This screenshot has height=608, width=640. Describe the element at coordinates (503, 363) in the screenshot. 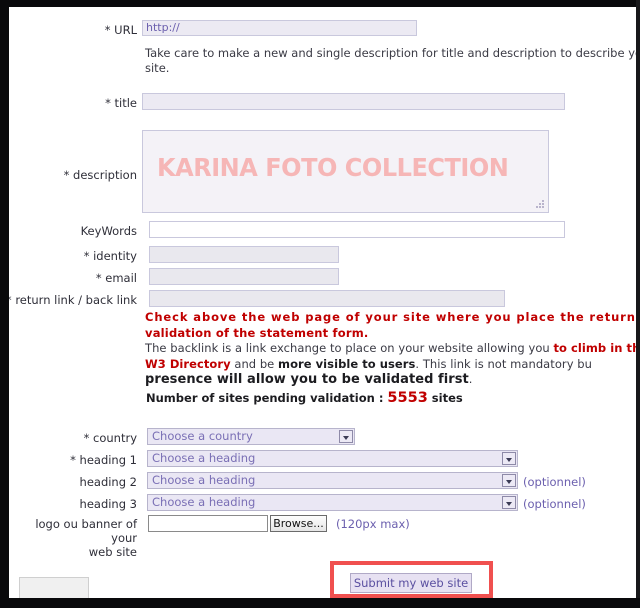

I see `notice-p-part3: . This link is not mandatory bu` at that location.